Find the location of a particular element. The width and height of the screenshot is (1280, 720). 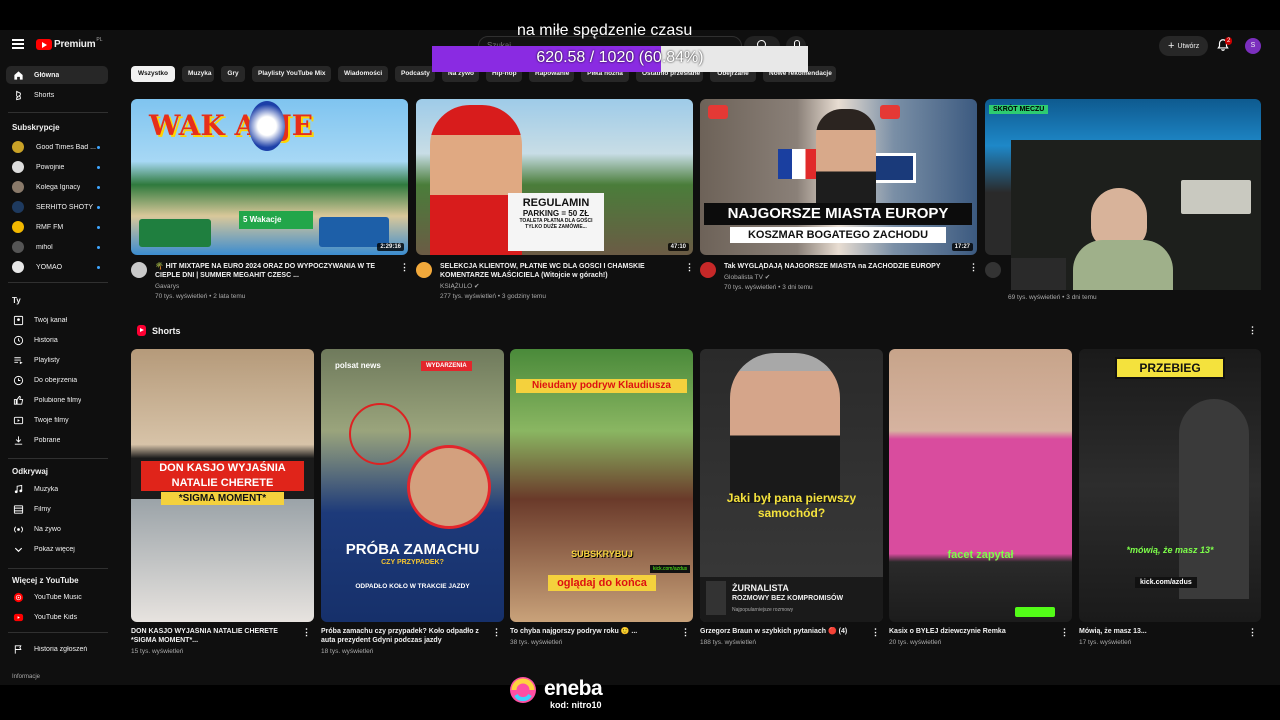

explore-header: Odkrywaj is located at coordinates (30, 471).